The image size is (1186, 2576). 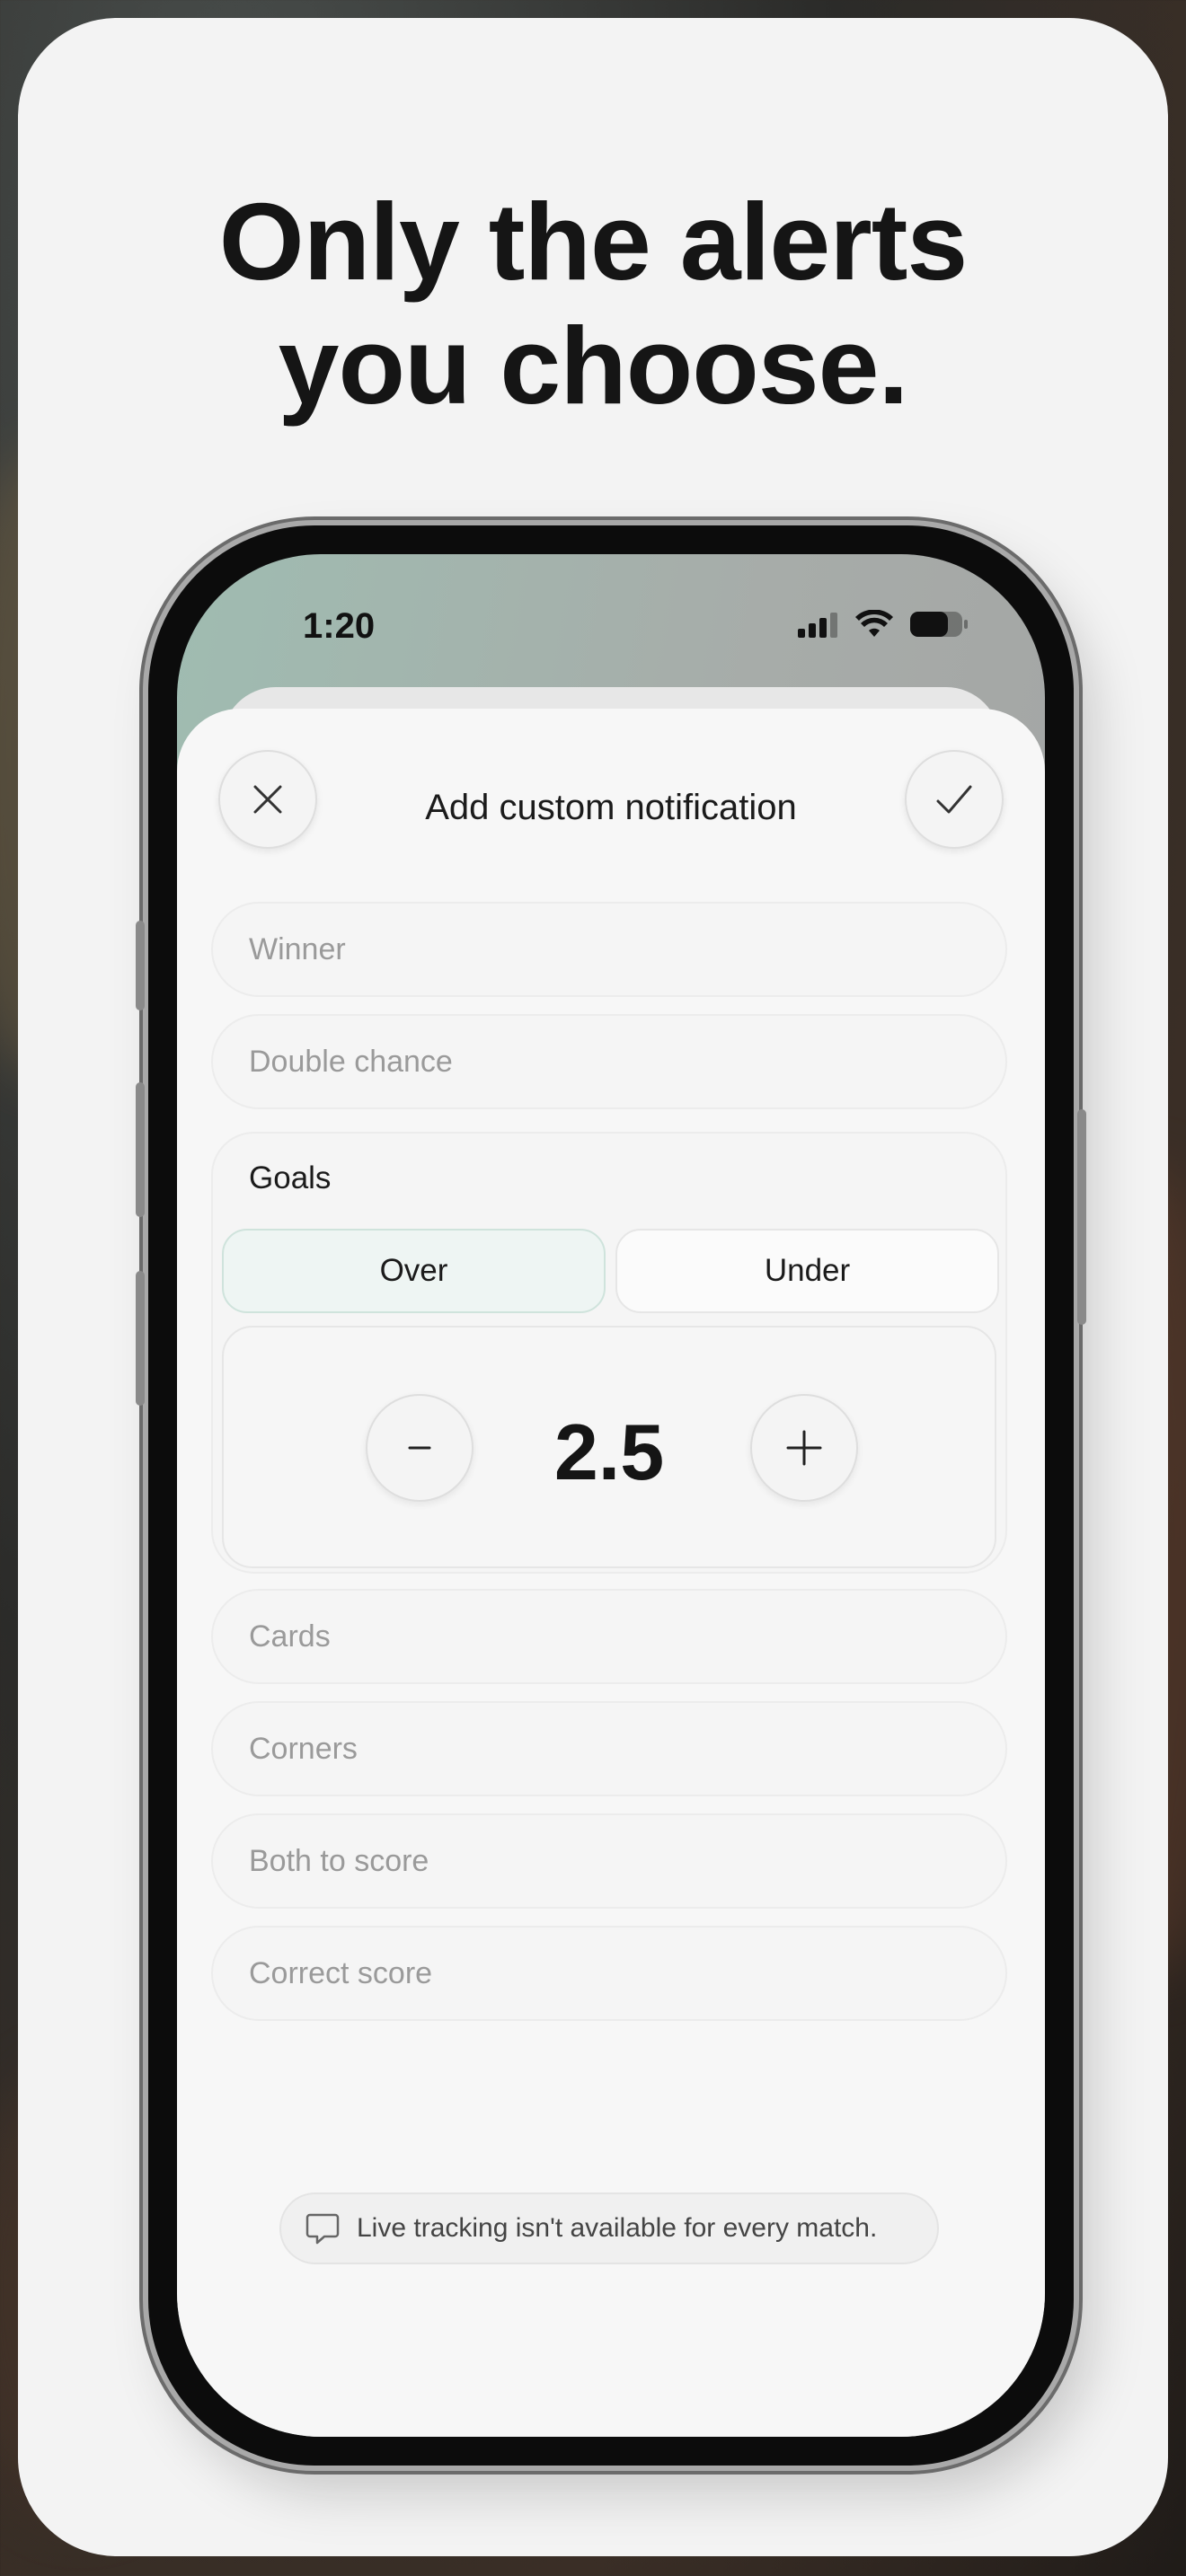 I want to click on battery-icon, so click(x=939, y=624).